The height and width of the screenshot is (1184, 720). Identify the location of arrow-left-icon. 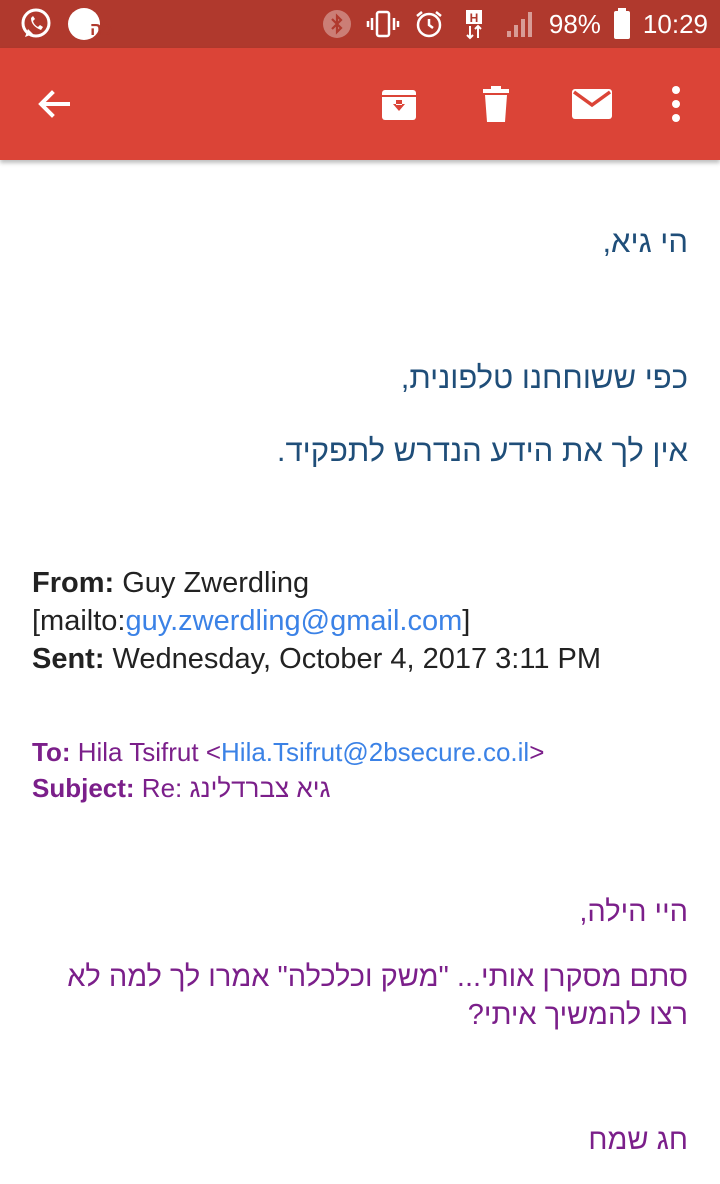
(54, 104).